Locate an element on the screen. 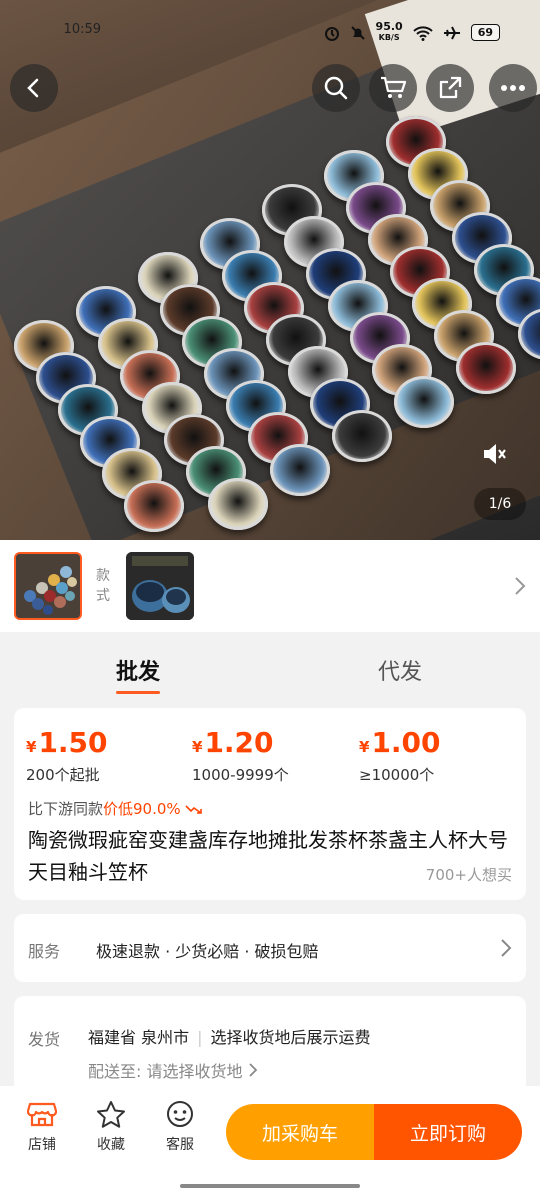  status-time: 10:59 is located at coordinates (82, 29).